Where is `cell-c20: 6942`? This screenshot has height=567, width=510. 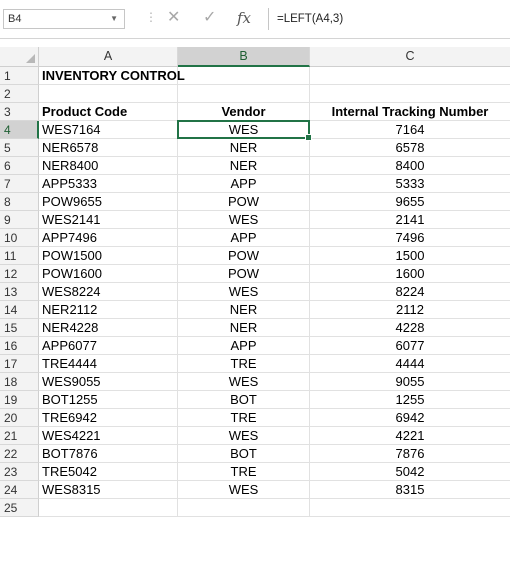
cell-c20: 6942 is located at coordinates (410, 418).